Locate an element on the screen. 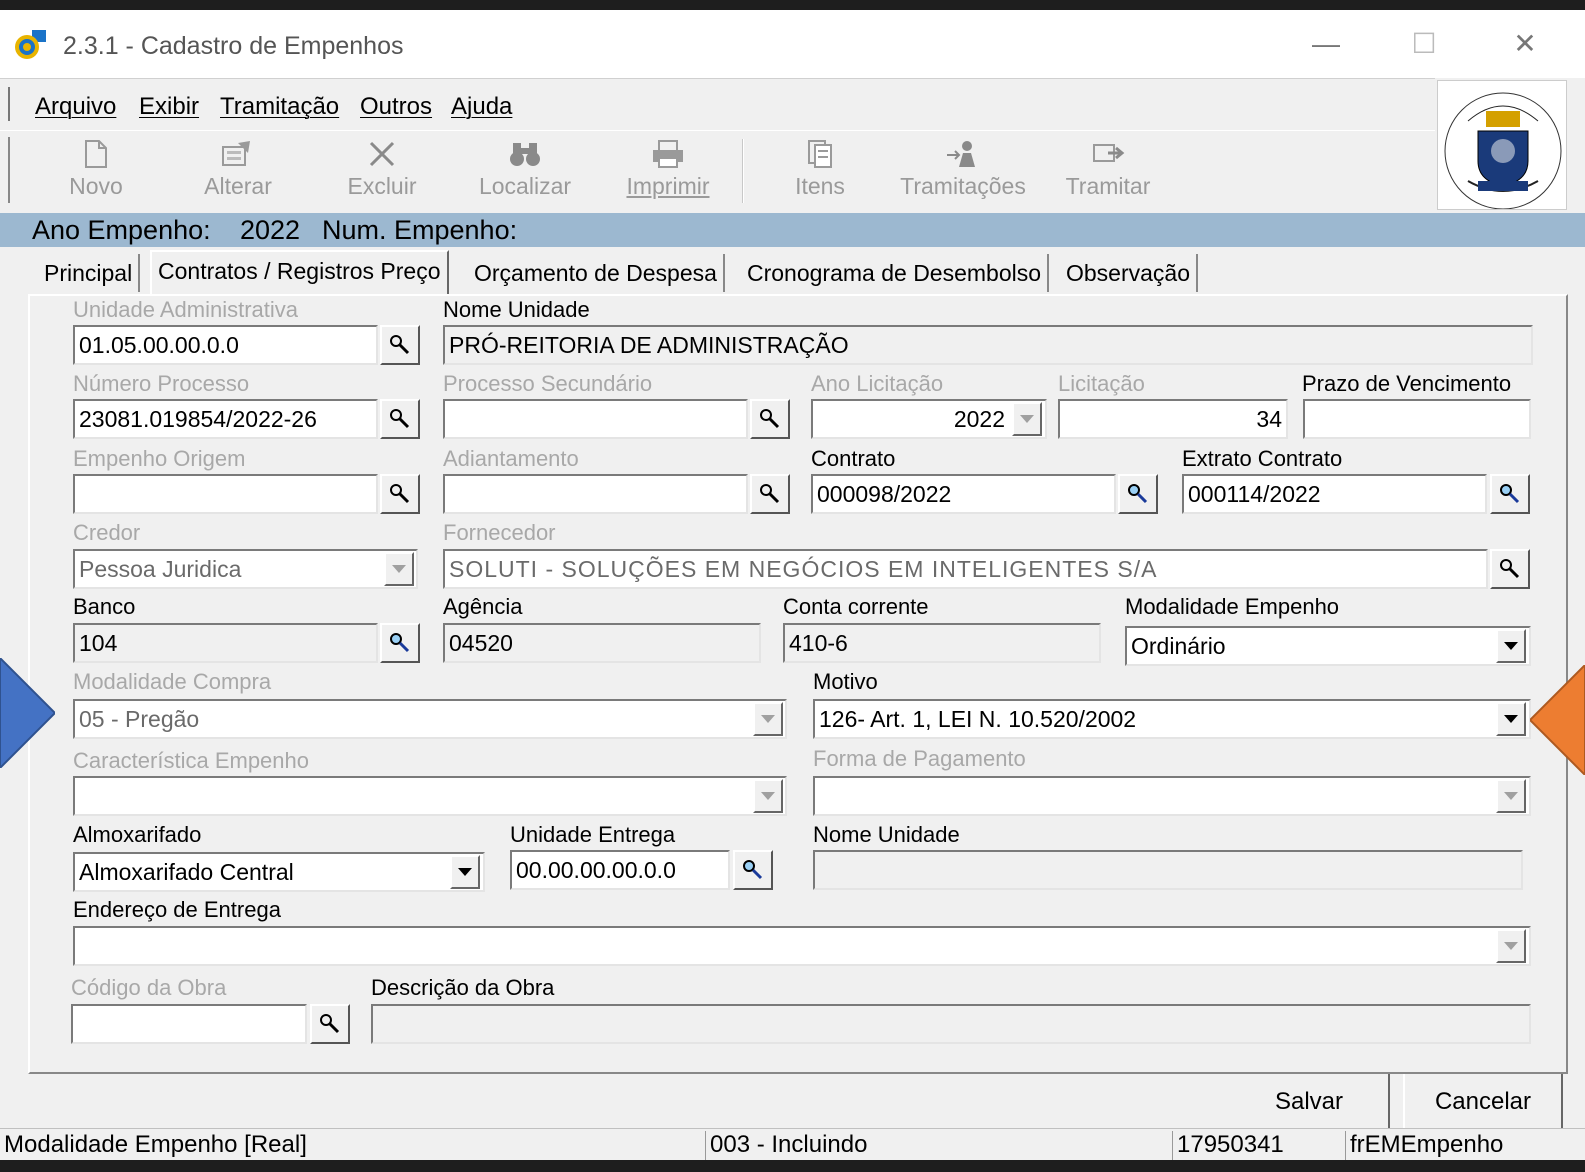  menu-ajuda: Ajuda is located at coordinates (481, 107).